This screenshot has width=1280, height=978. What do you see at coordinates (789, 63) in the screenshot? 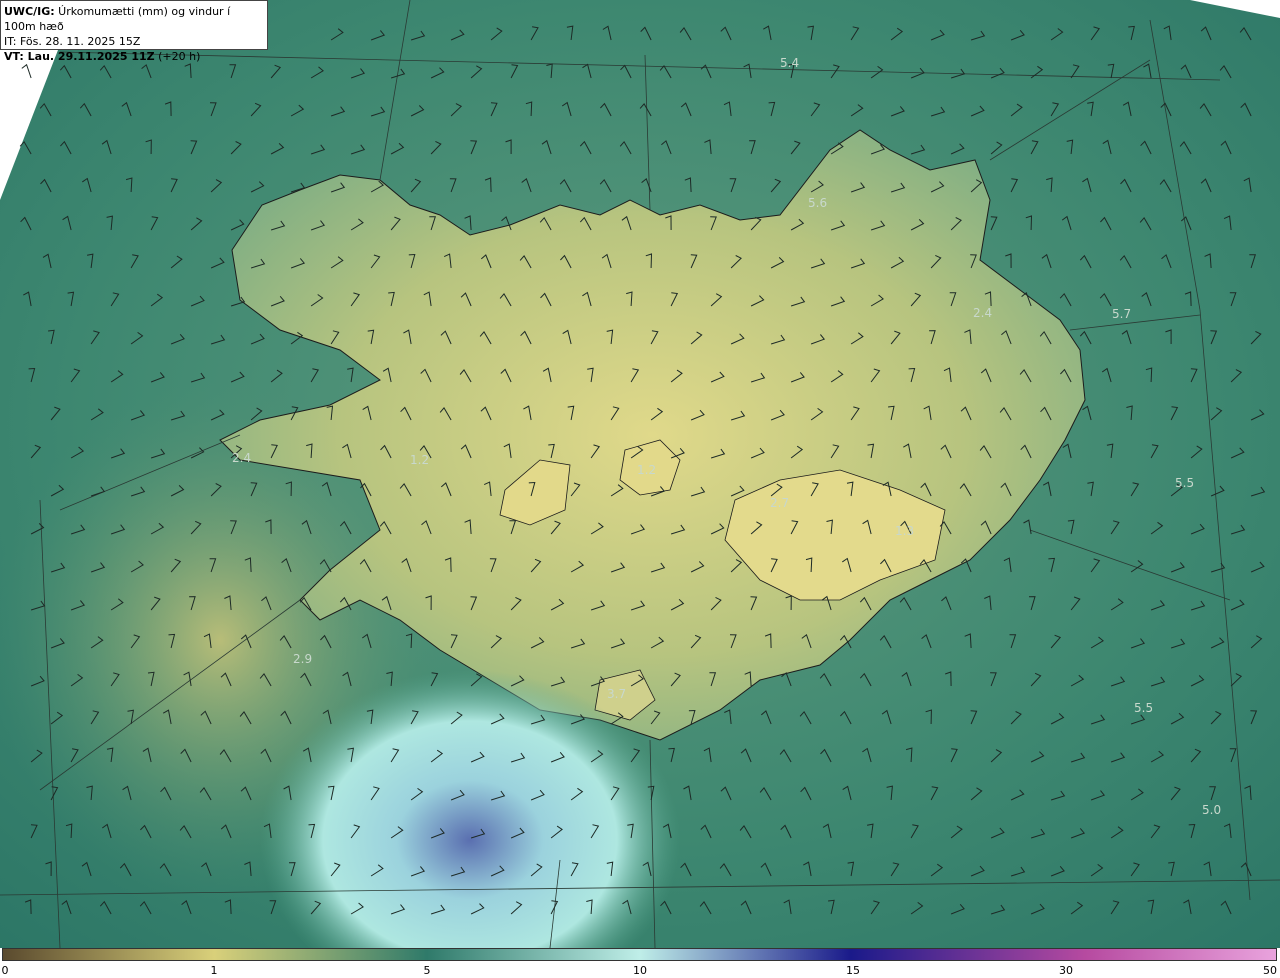
I see `value-label: 5.4` at bounding box center [789, 63].